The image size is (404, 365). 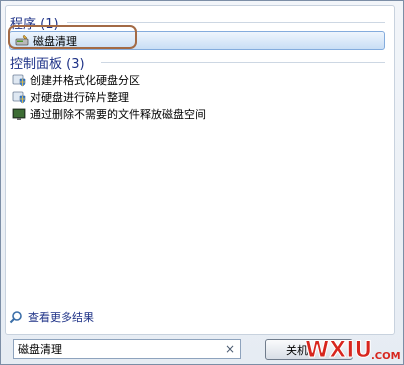 What do you see at coordinates (47, 64) in the screenshot?
I see `group-header-control-panel: 控制面板 (3)` at bounding box center [47, 64].